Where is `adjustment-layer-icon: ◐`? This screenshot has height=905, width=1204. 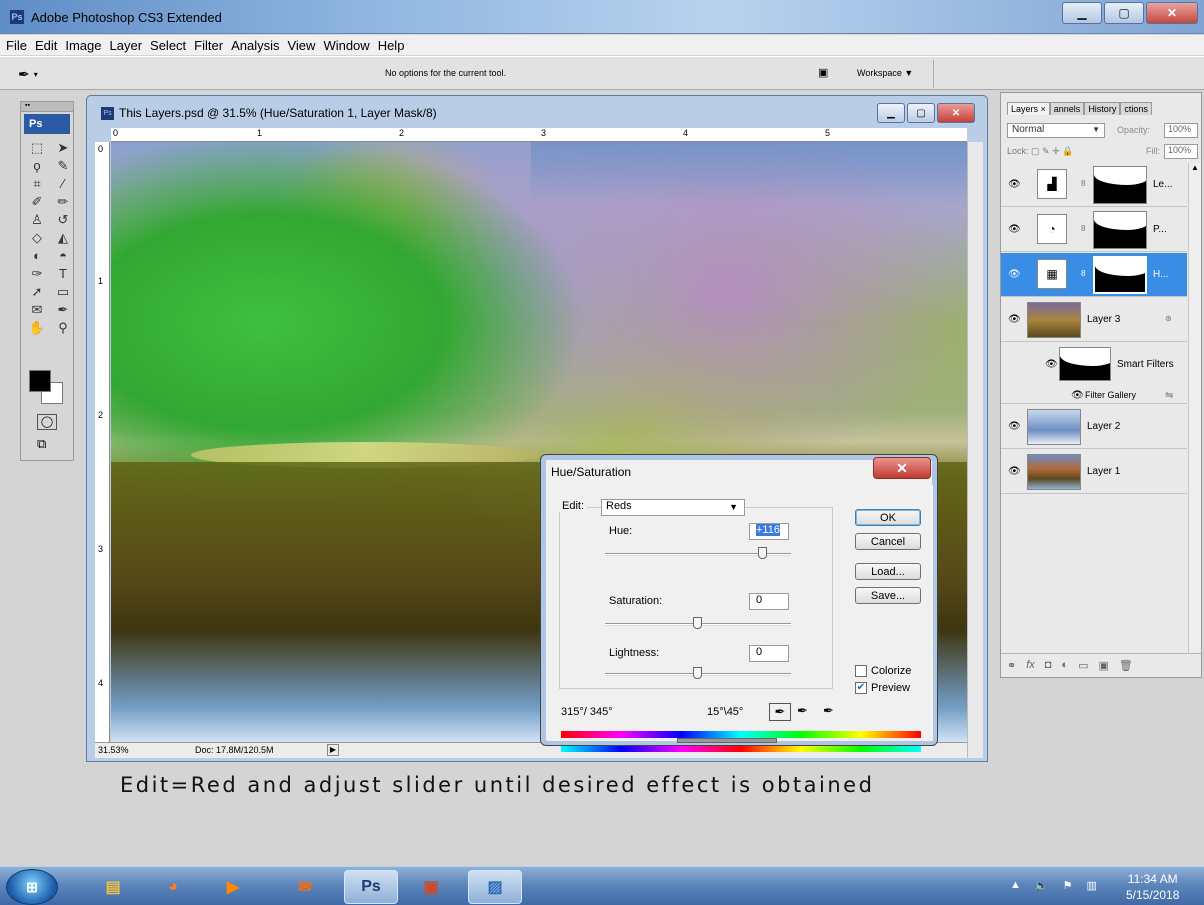 adjustment-layer-icon: ◐ is located at coordinates (1064, 665).